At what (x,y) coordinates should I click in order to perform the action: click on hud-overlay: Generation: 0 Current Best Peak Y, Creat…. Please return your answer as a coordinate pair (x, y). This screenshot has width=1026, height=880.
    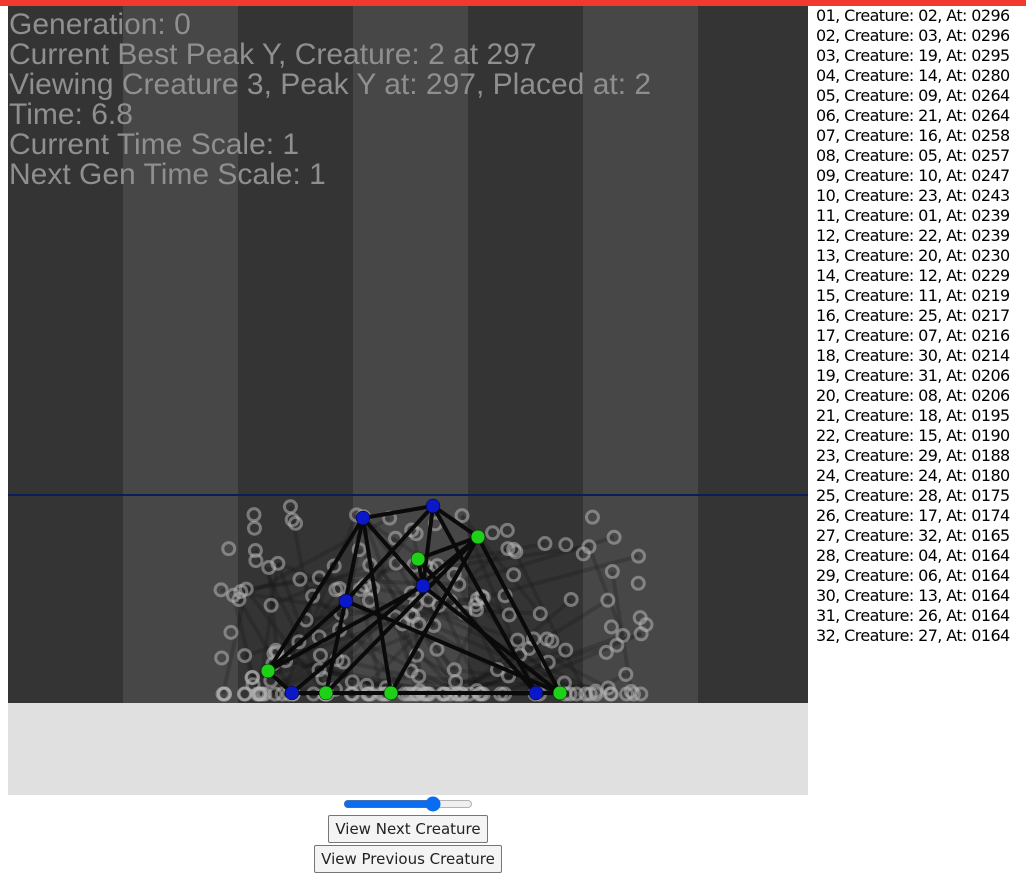
    Looking at the image, I should click on (330, 100).